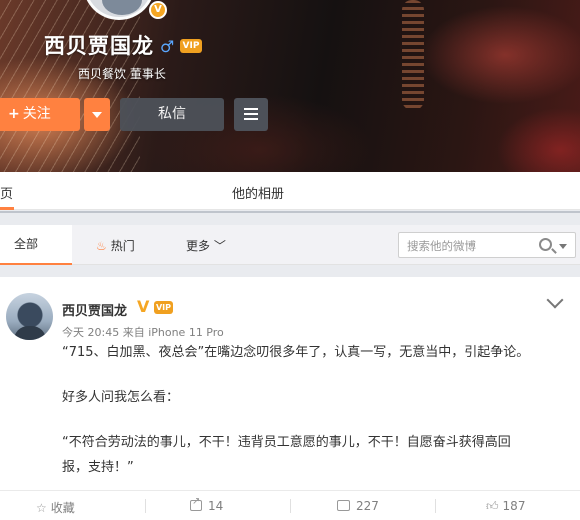 This screenshot has height=520, width=580. Describe the element at coordinates (167, 46) in the screenshot. I see `male-gender-icon: ♂` at that location.